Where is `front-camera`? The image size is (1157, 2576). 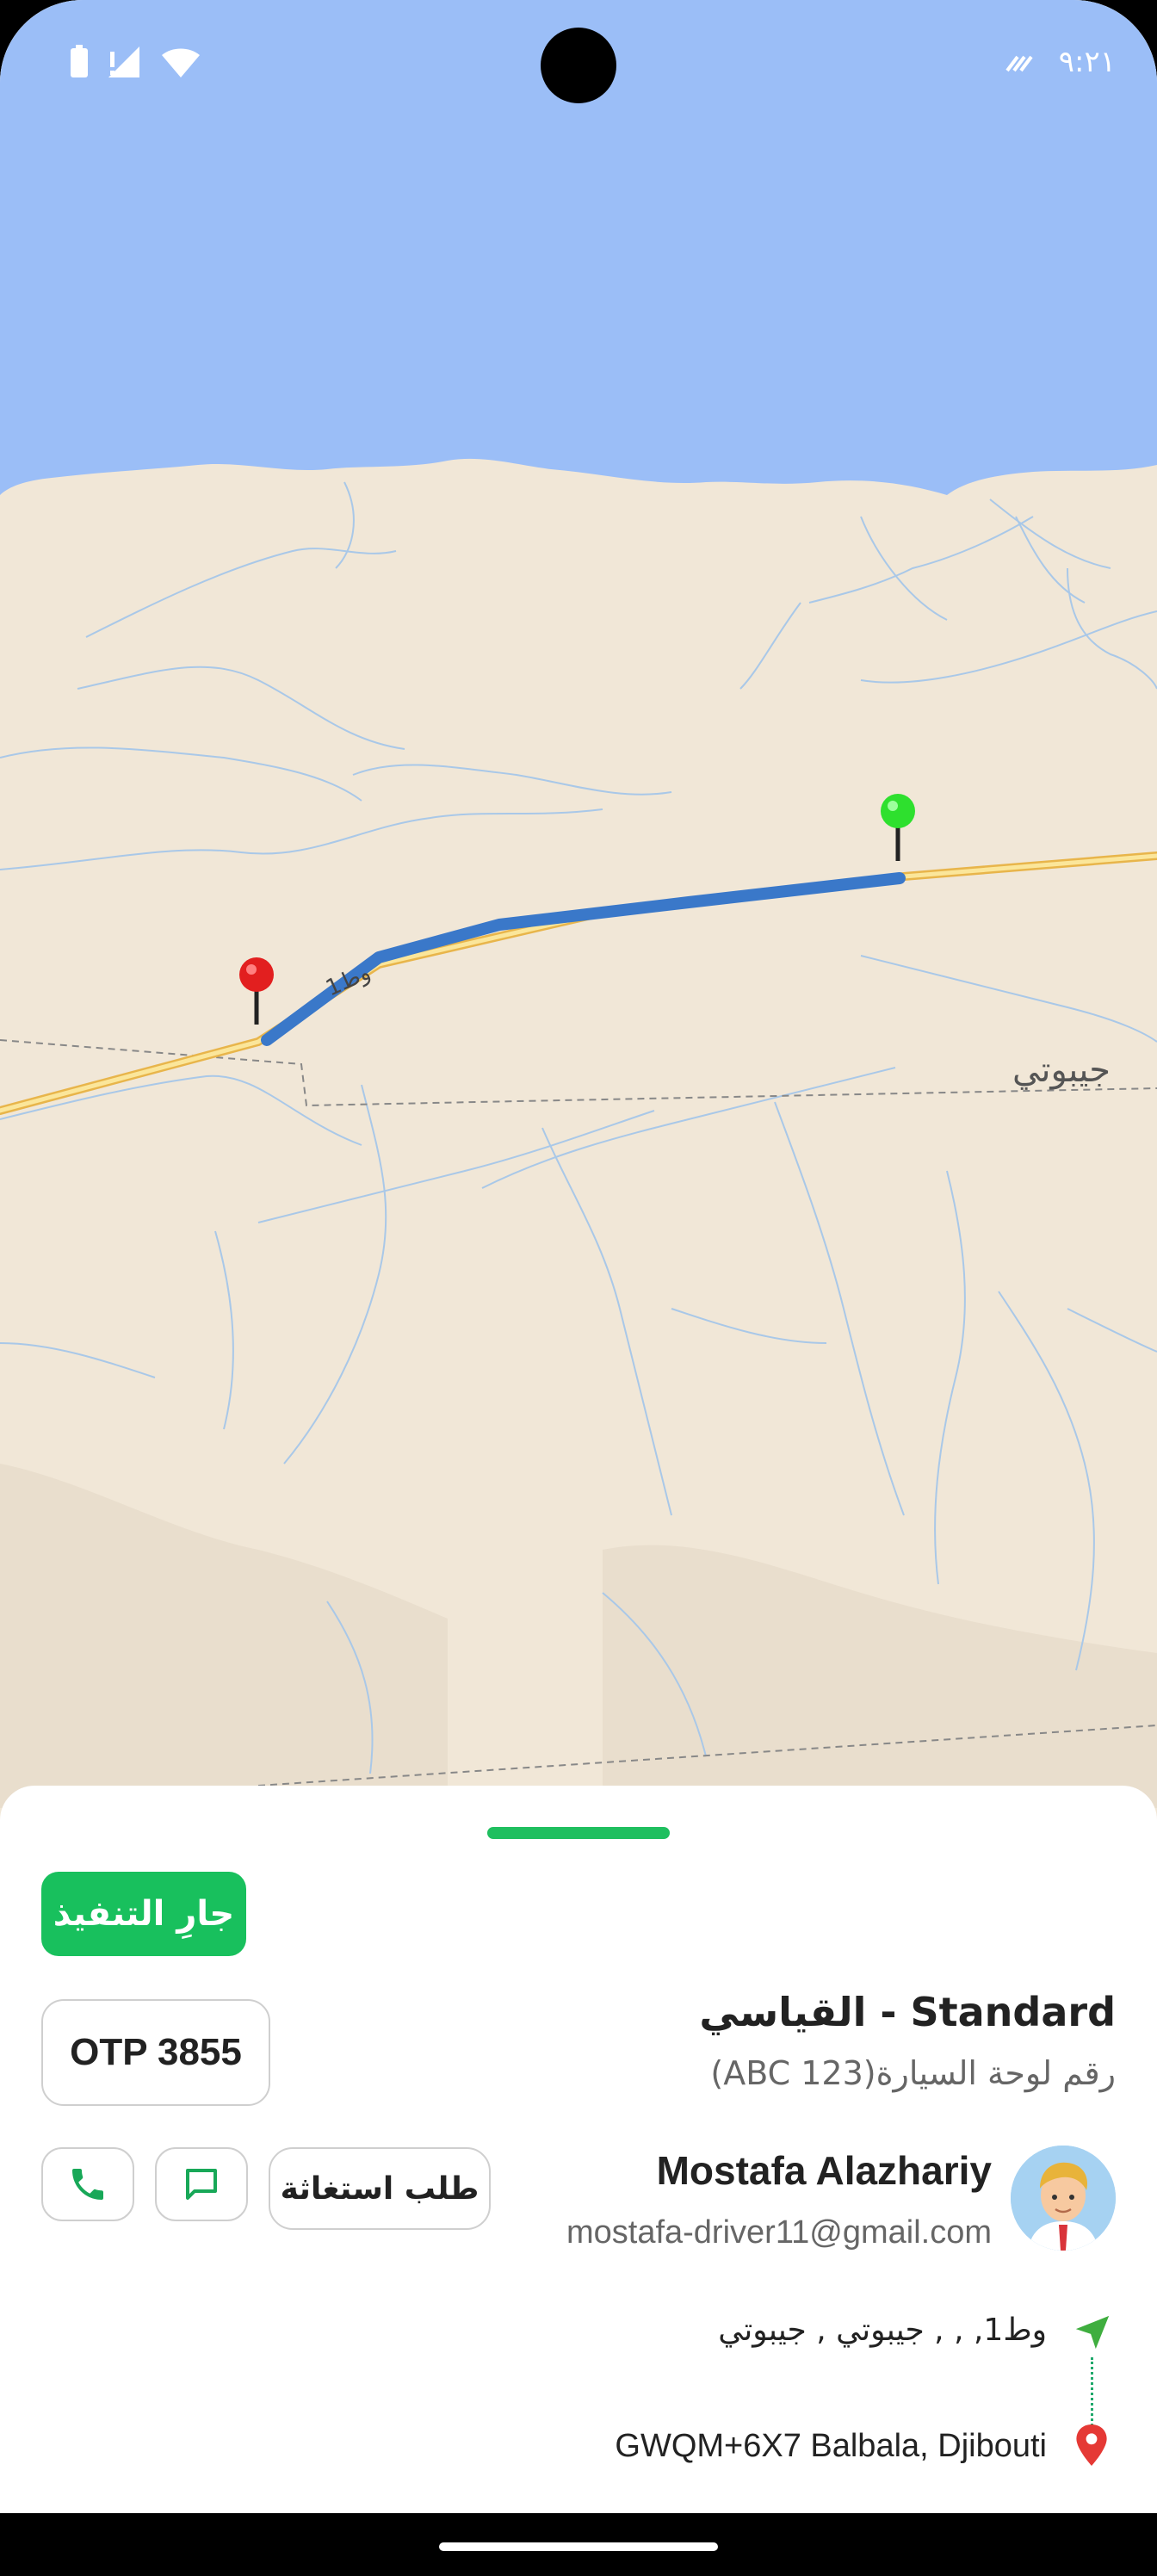 front-camera is located at coordinates (579, 65).